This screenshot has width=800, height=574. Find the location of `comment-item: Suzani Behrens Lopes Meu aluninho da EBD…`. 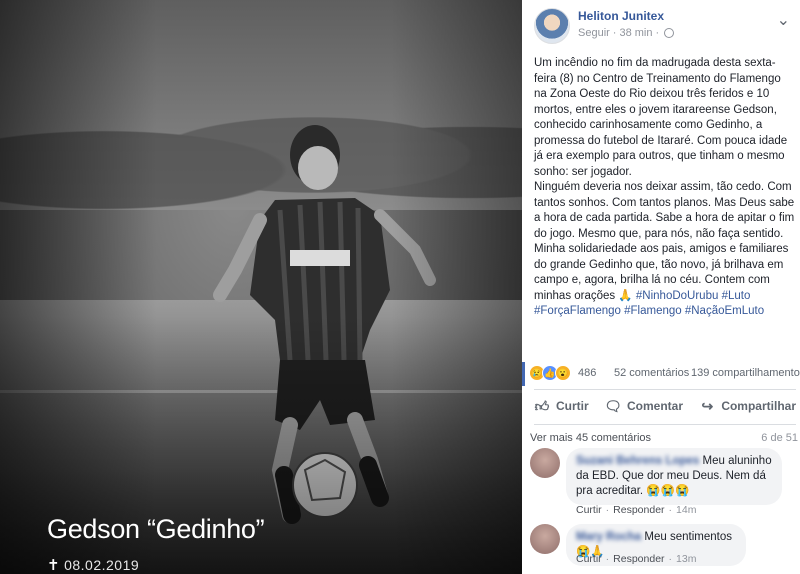

comment-item: Suzani Behrens Lopes Meu aluninho da EBD… is located at coordinates (664, 483).